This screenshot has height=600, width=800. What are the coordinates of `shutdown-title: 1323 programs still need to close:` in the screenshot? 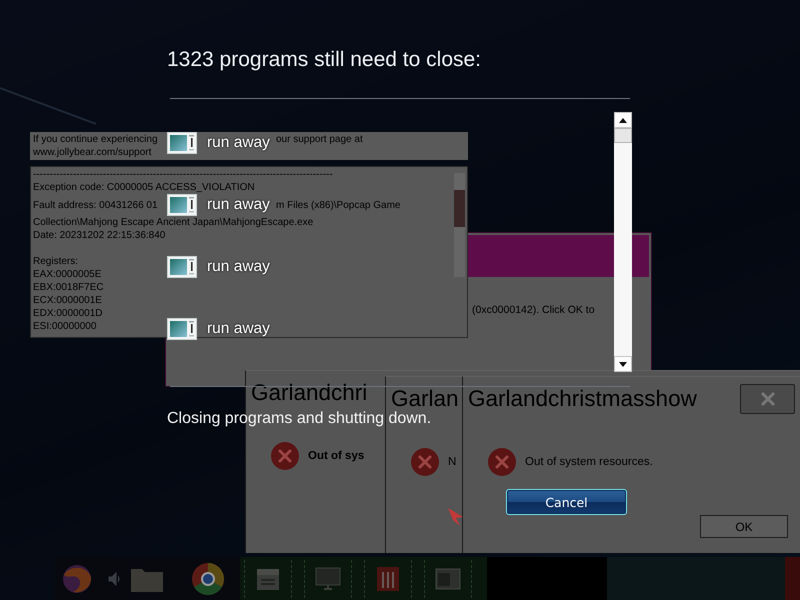 It's located at (324, 60).